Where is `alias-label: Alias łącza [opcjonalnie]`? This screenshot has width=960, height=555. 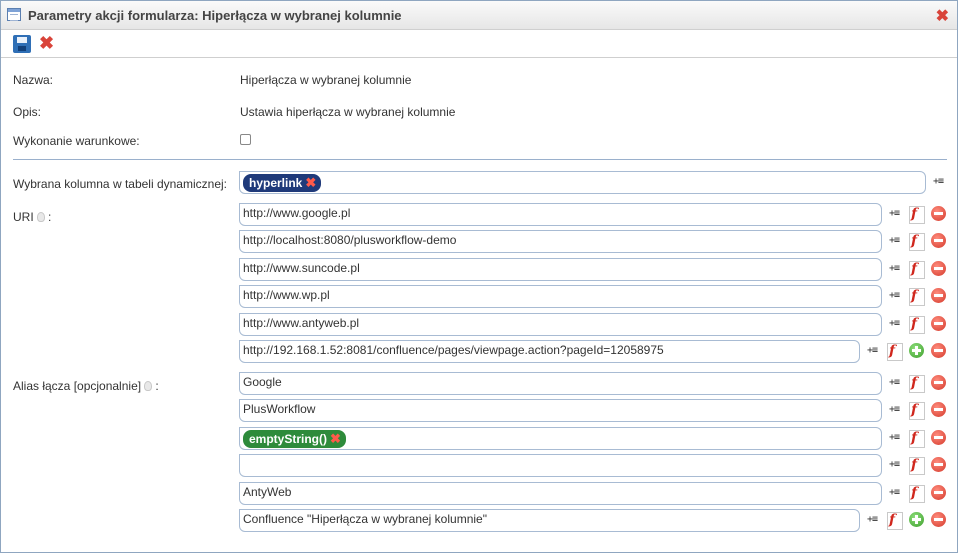
alias-label: Alias łącza [opcjonalnie] is located at coordinates (77, 386).